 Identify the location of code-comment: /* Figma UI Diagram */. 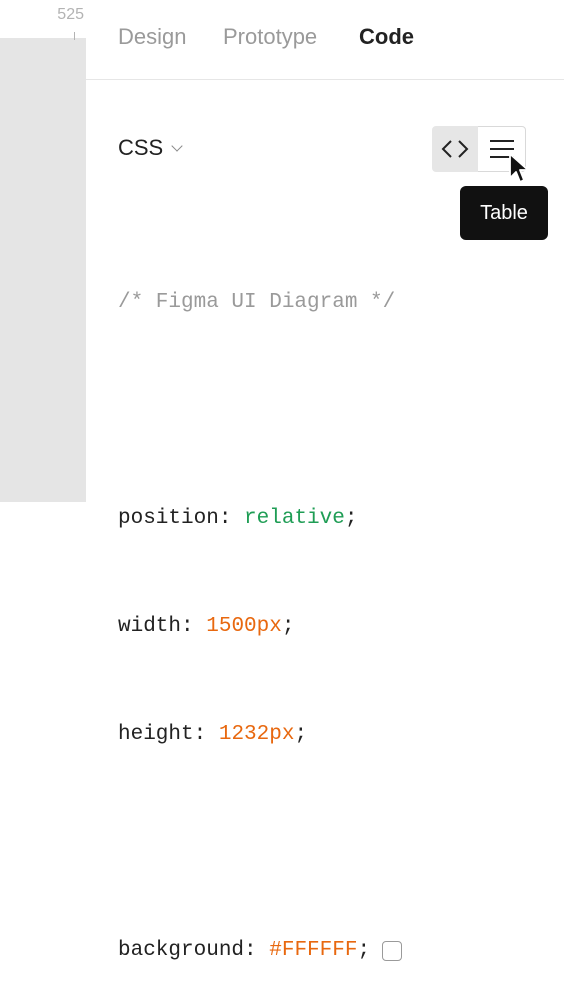
(257, 302).